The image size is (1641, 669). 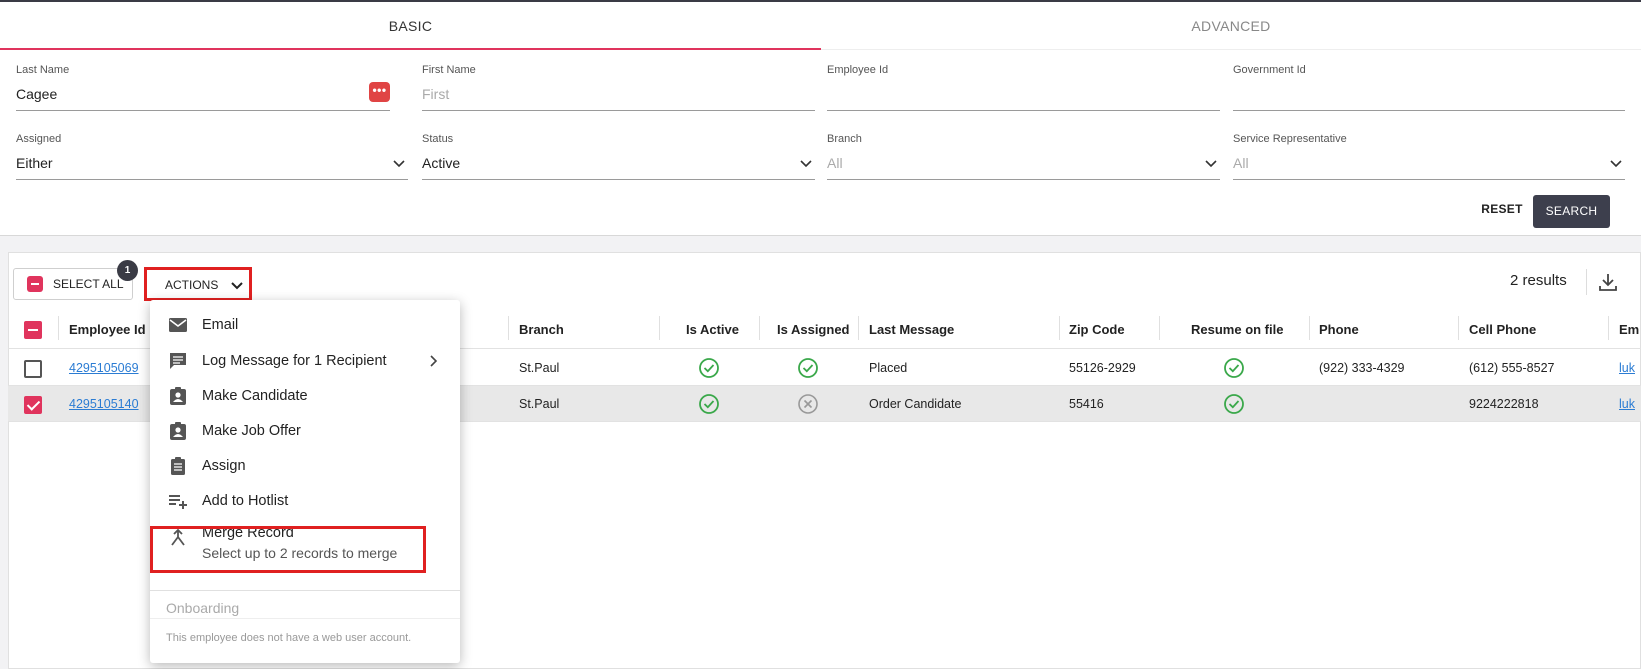 I want to click on status-label: Status, so click(x=438, y=139).